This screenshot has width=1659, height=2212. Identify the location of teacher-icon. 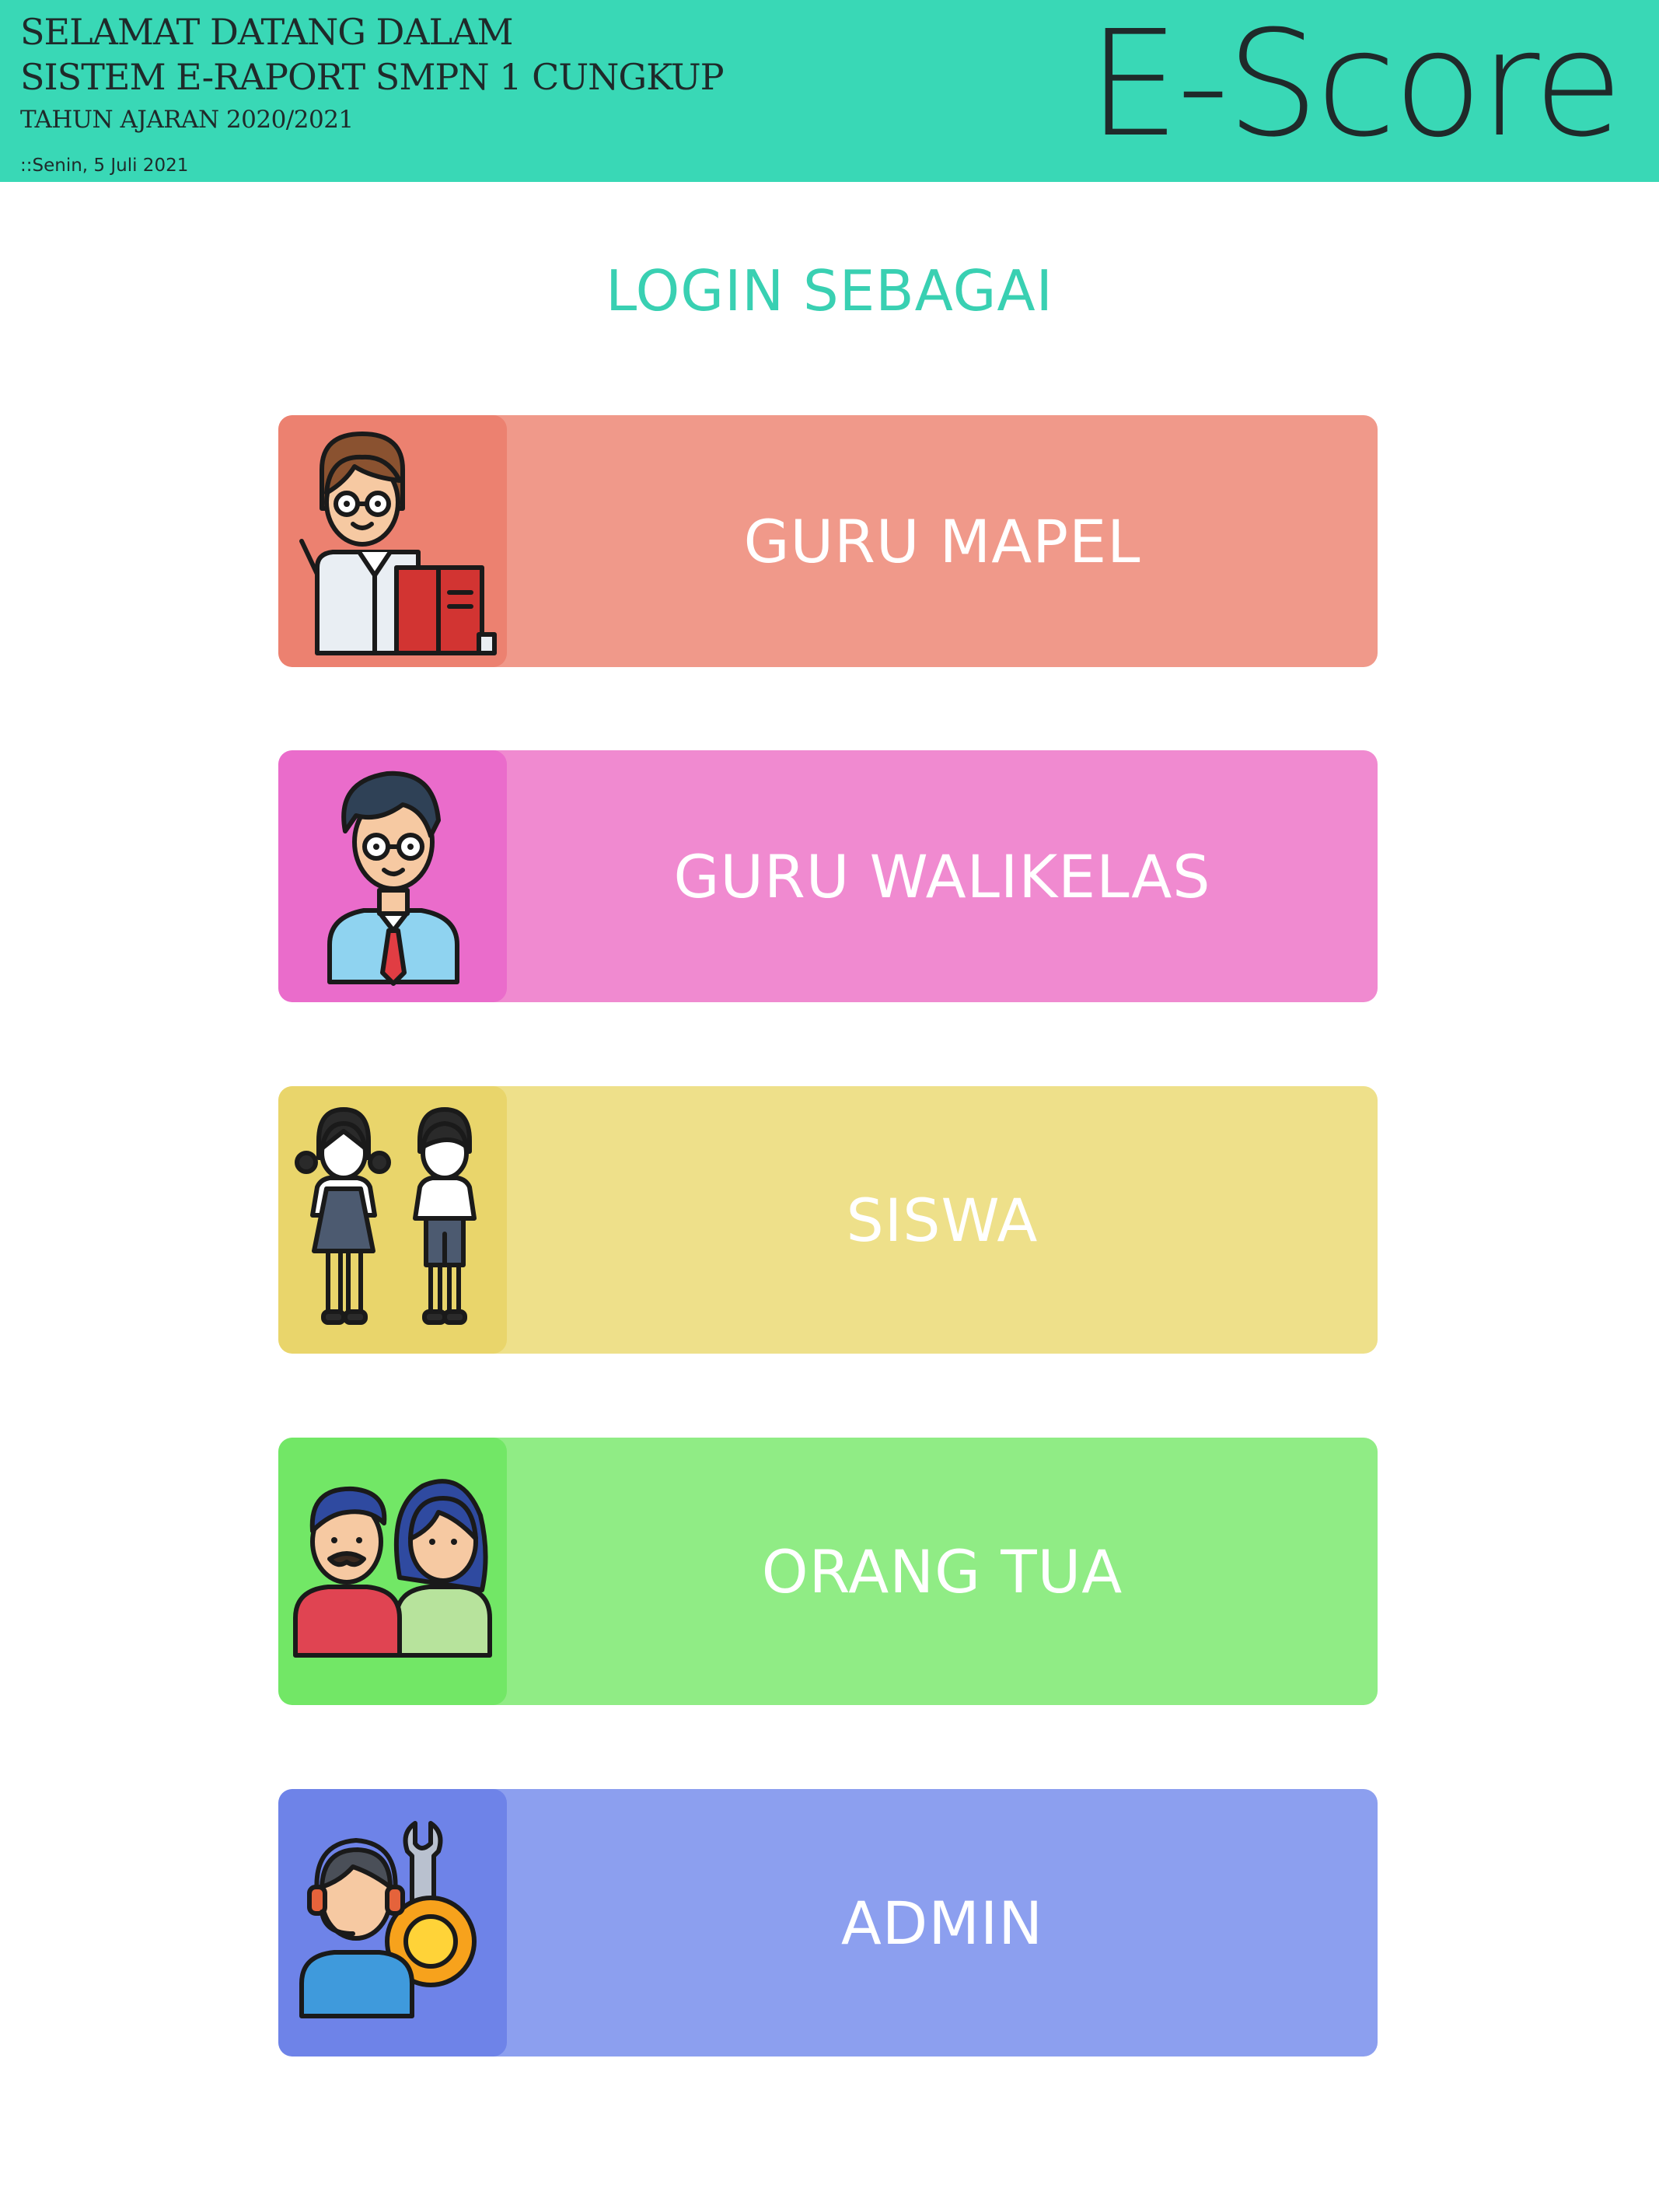
(392, 541).